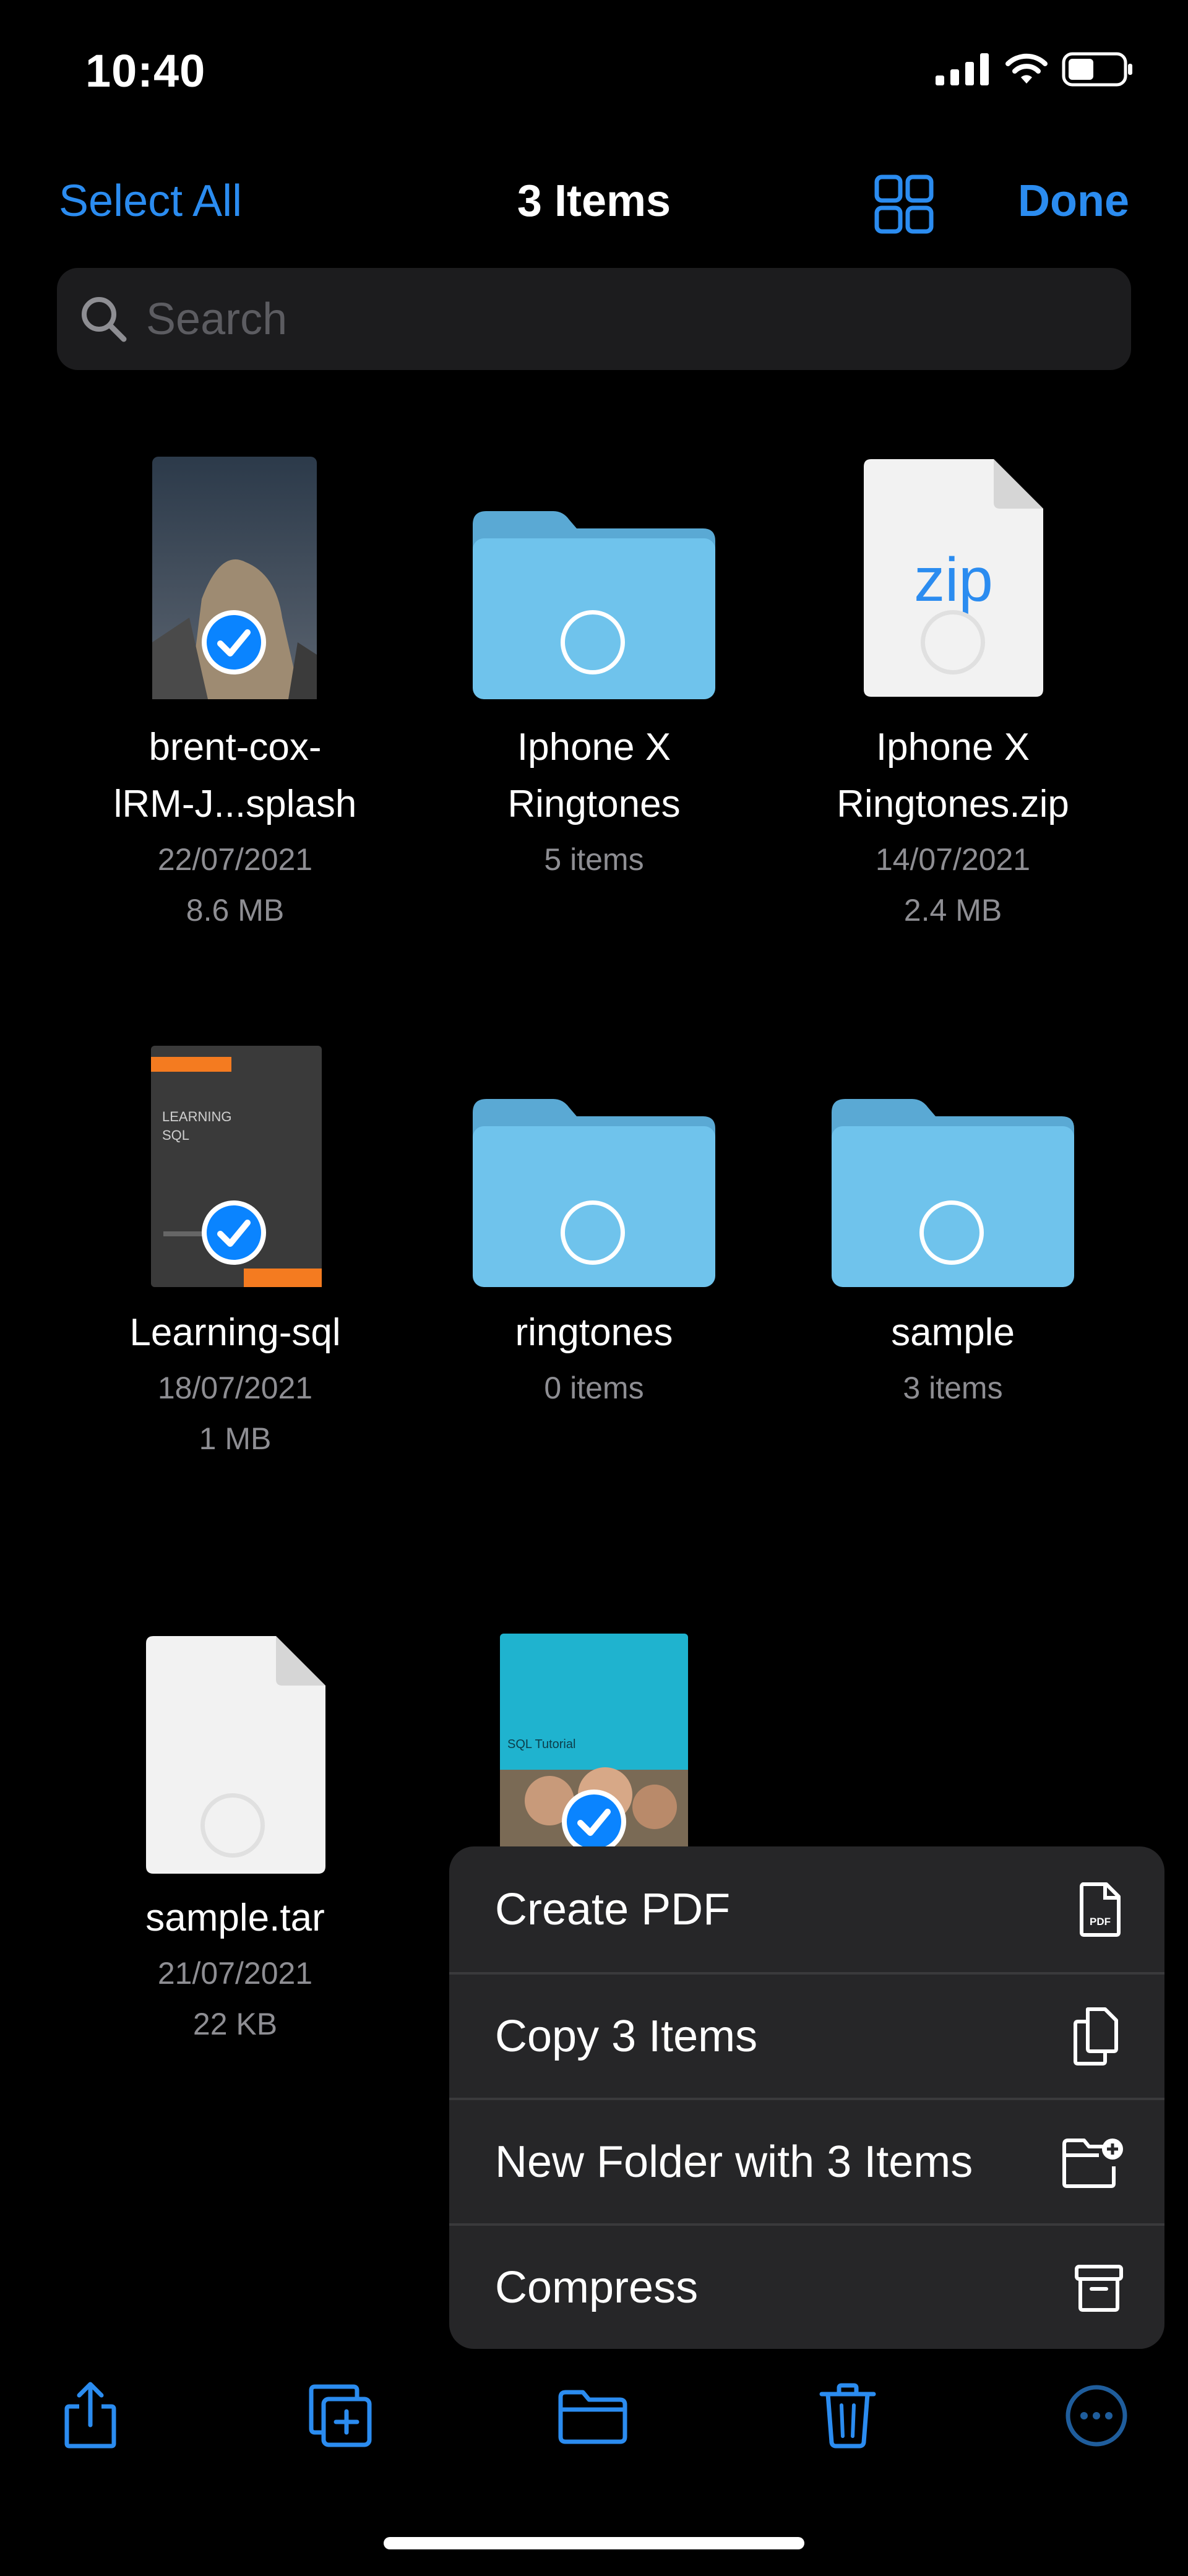  I want to click on menu-item-label: Create PDF, so click(613, 1909).